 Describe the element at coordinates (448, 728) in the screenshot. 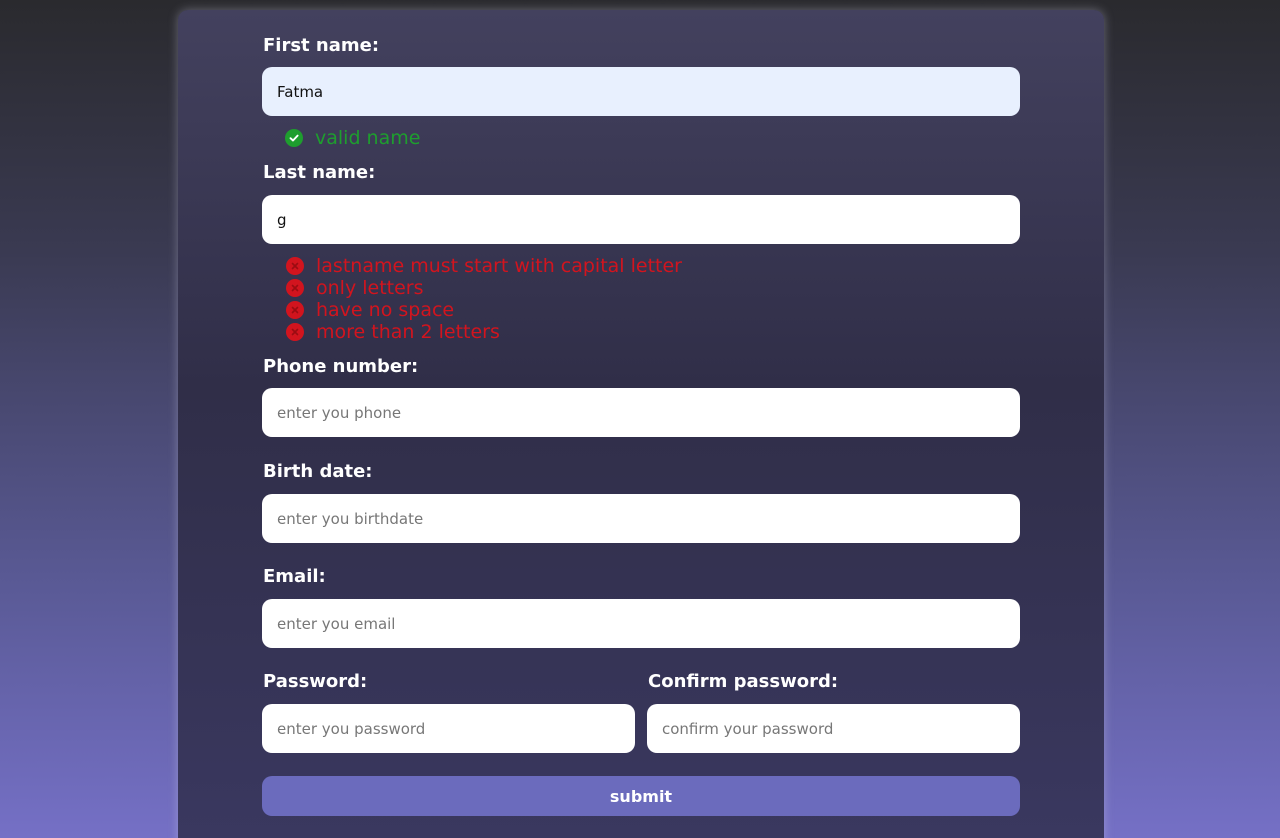

I see `password-input` at that location.